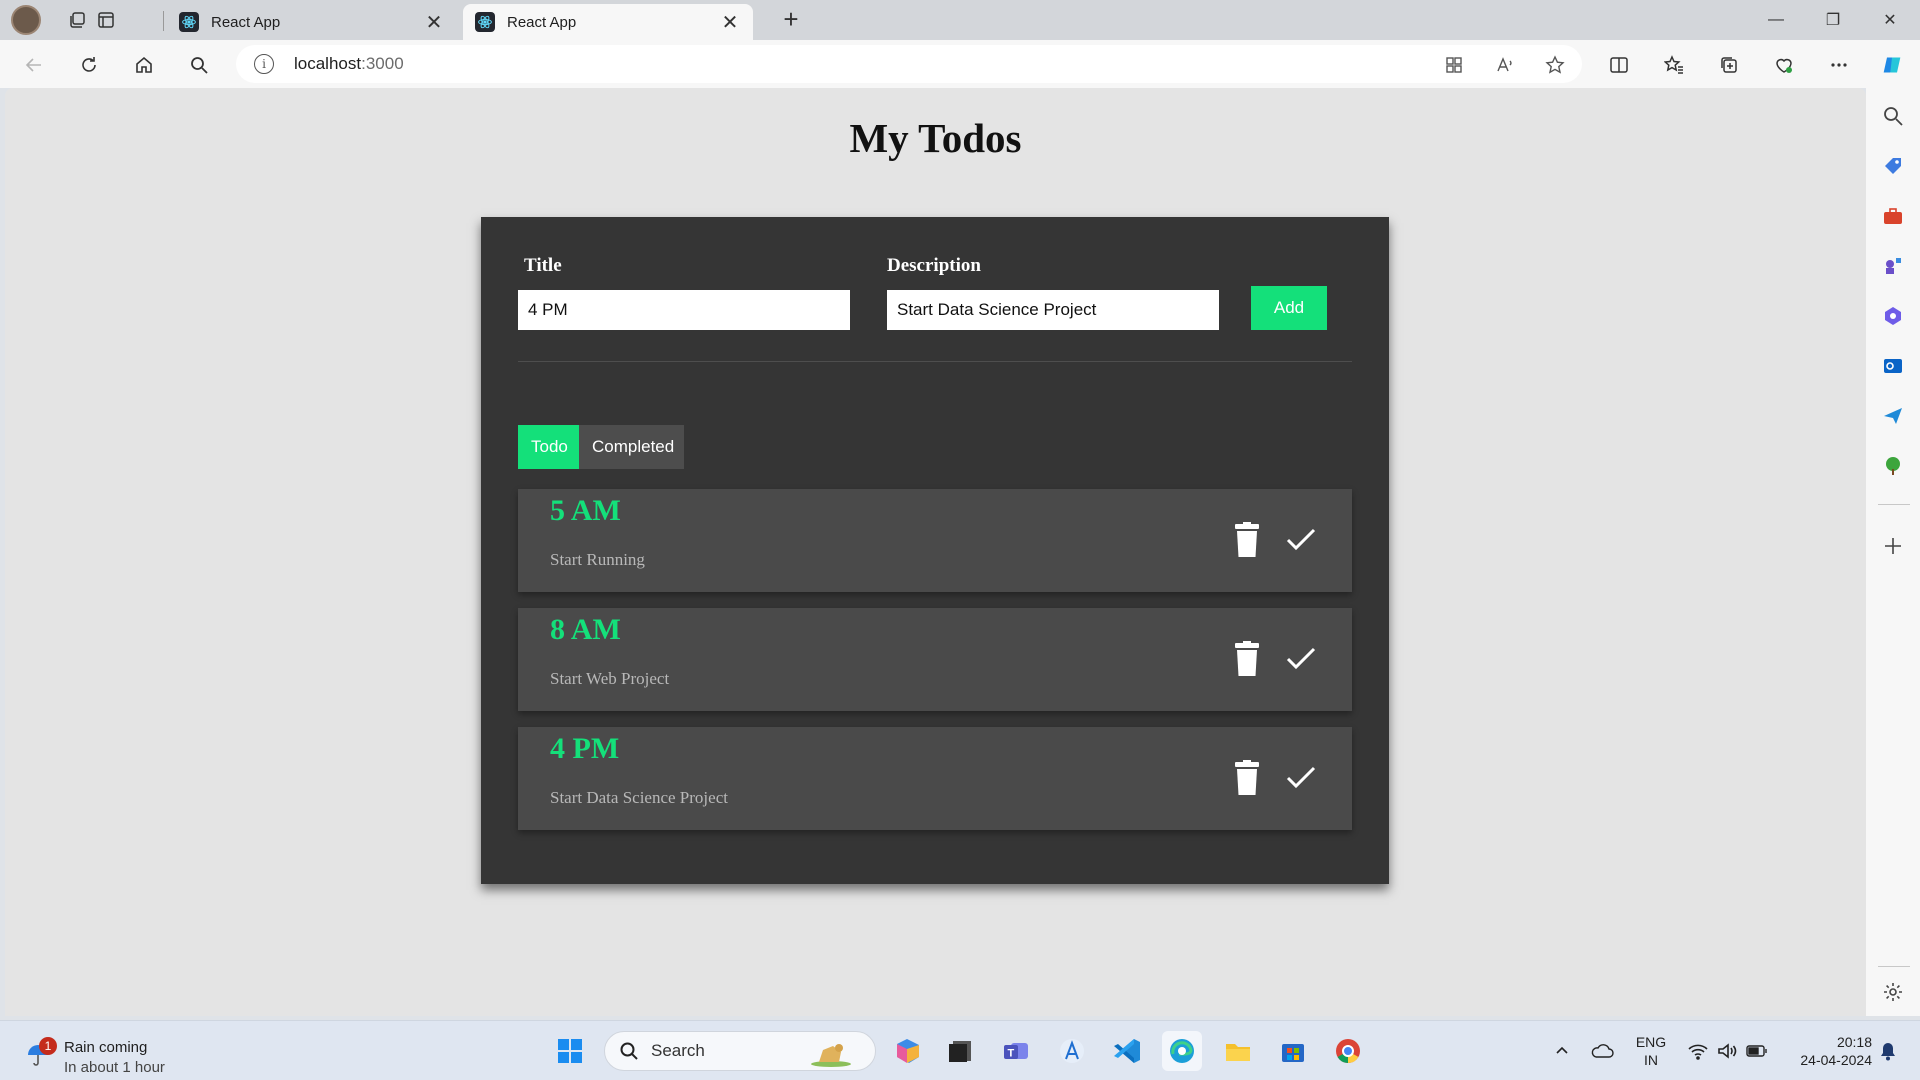 This screenshot has width=1920, height=1080. What do you see at coordinates (264, 64) in the screenshot?
I see `site-info-icon: i` at bounding box center [264, 64].